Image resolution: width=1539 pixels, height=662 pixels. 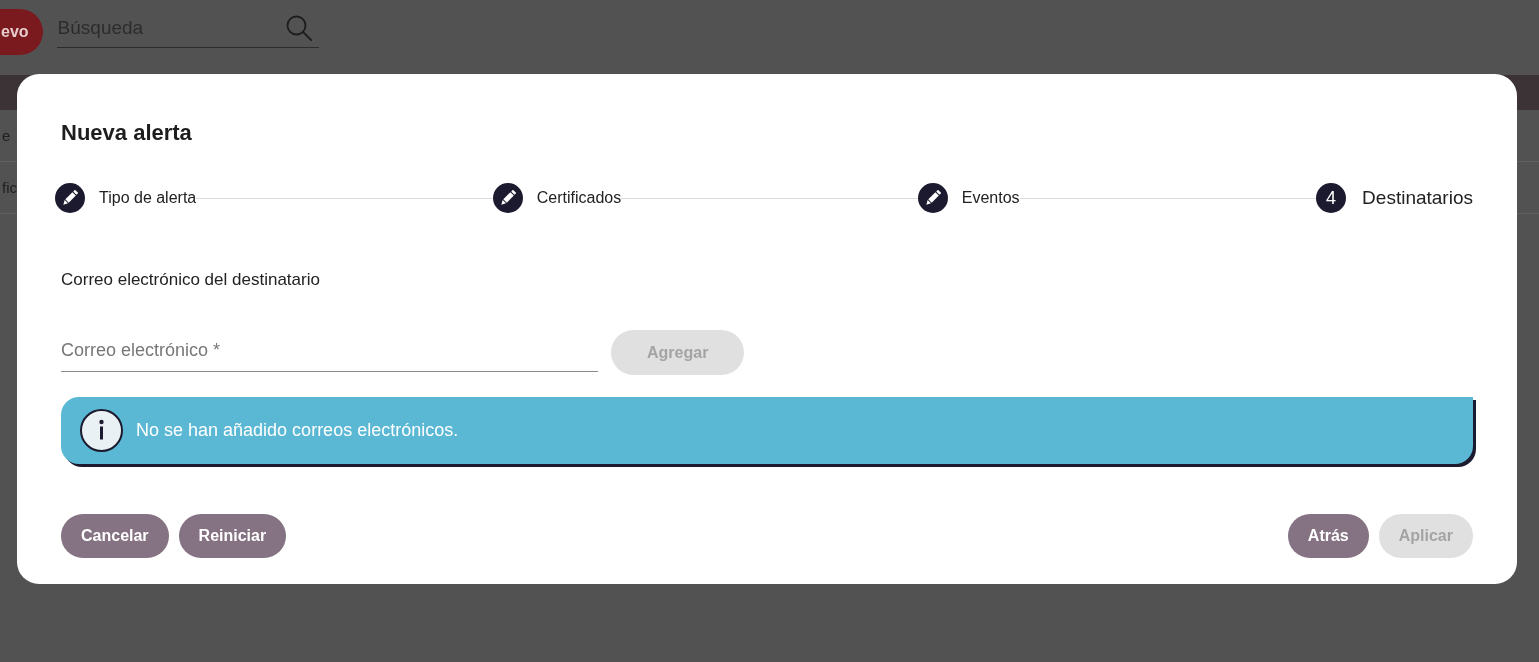 I want to click on back-button: Atrás, so click(x=1328, y=536).